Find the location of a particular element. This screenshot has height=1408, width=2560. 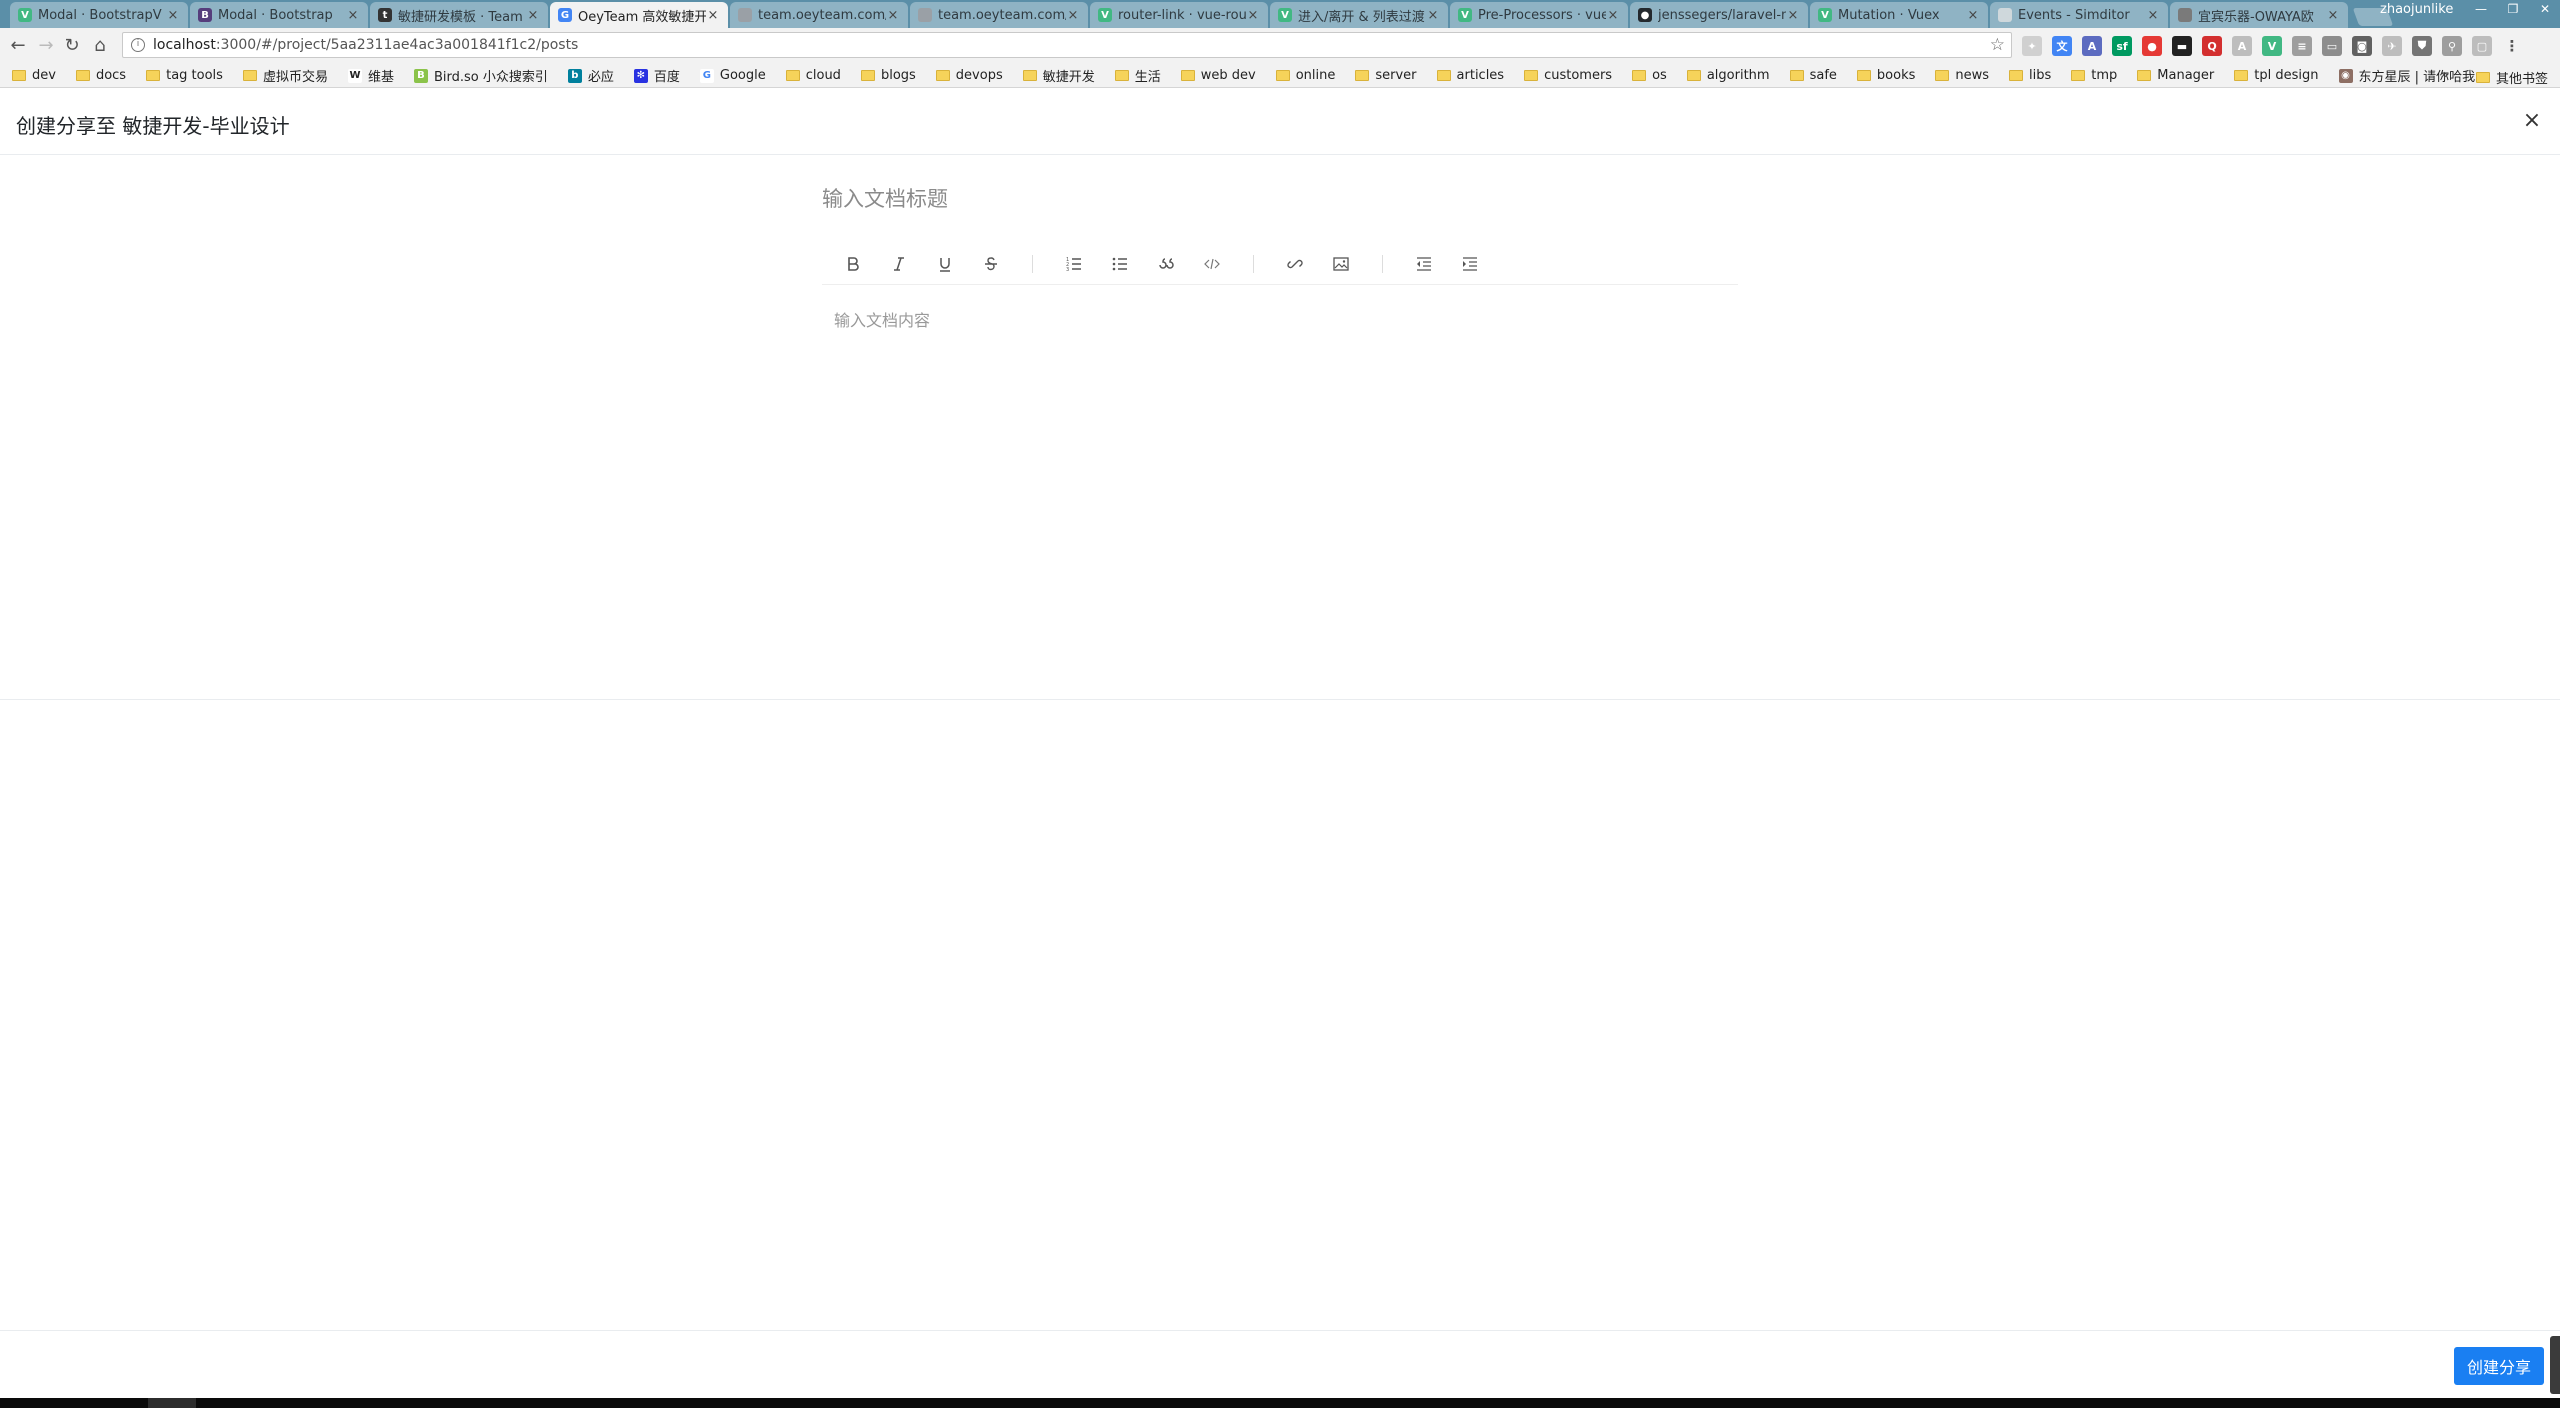

bookmark-item: algorithm is located at coordinates (1728, 75).